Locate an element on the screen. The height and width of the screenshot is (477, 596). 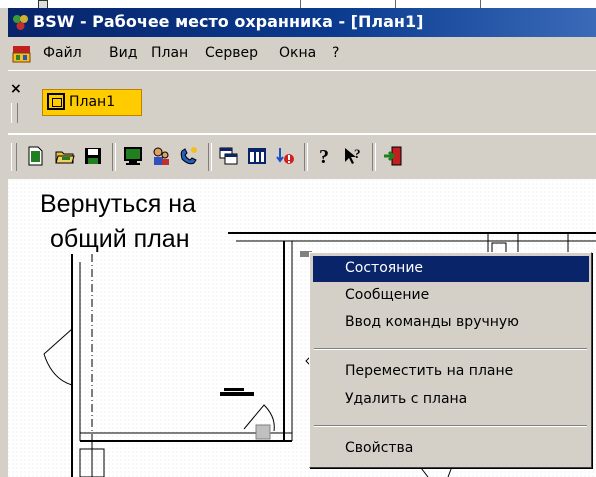
help-icon: ? is located at coordinates (325, 156).